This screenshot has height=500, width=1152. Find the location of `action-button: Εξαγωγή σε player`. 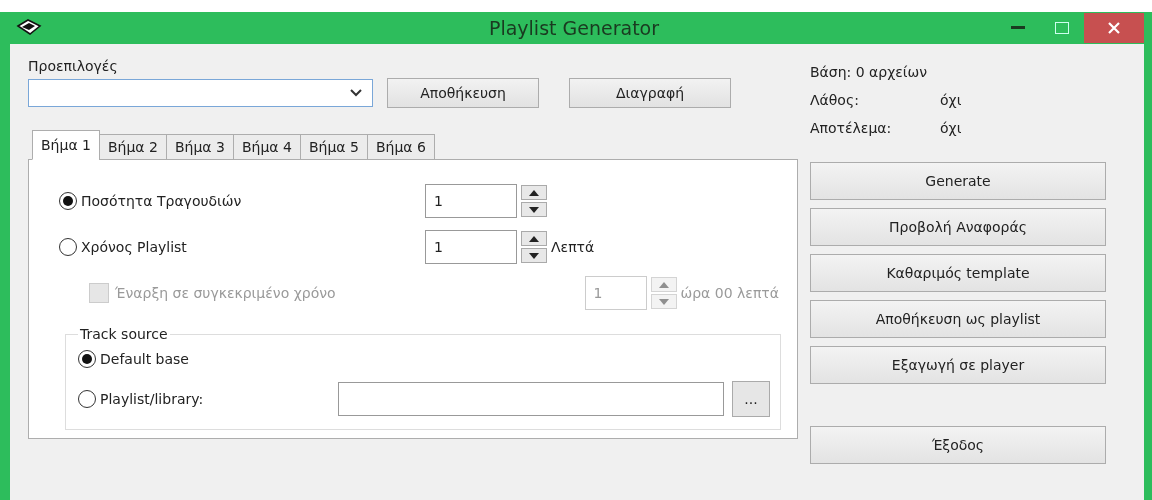

action-button: Εξαγωγή σε player is located at coordinates (958, 365).